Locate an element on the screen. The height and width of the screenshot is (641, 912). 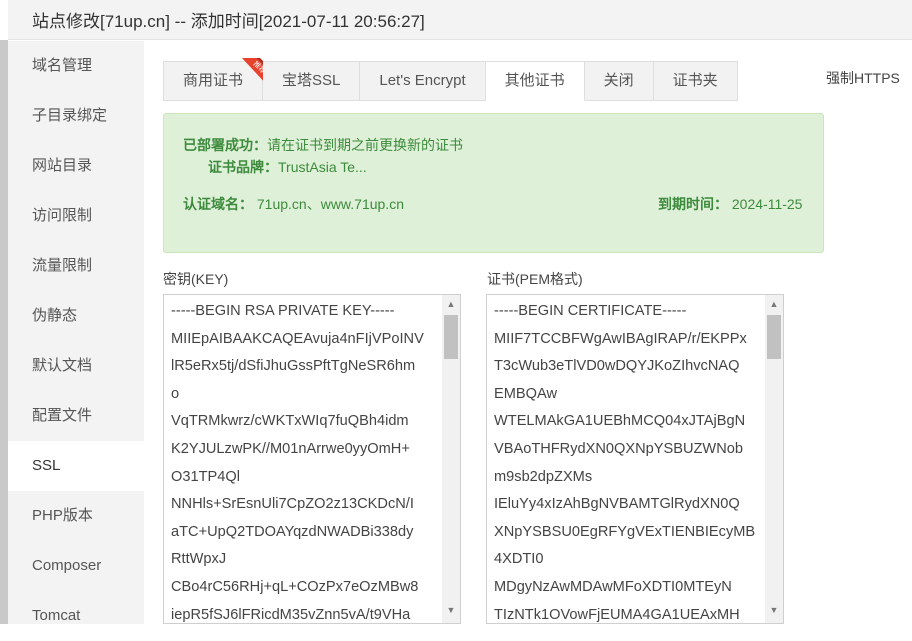
sidebar-item-rewrite: 伪静态 is located at coordinates (76, 316).